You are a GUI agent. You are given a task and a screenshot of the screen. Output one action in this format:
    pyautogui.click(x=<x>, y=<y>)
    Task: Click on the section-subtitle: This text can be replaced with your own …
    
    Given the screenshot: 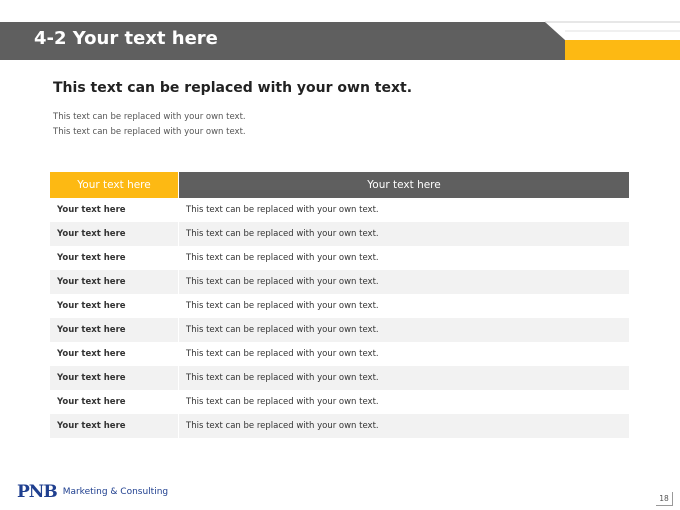 What is the action you would take?
    pyautogui.click(x=233, y=88)
    